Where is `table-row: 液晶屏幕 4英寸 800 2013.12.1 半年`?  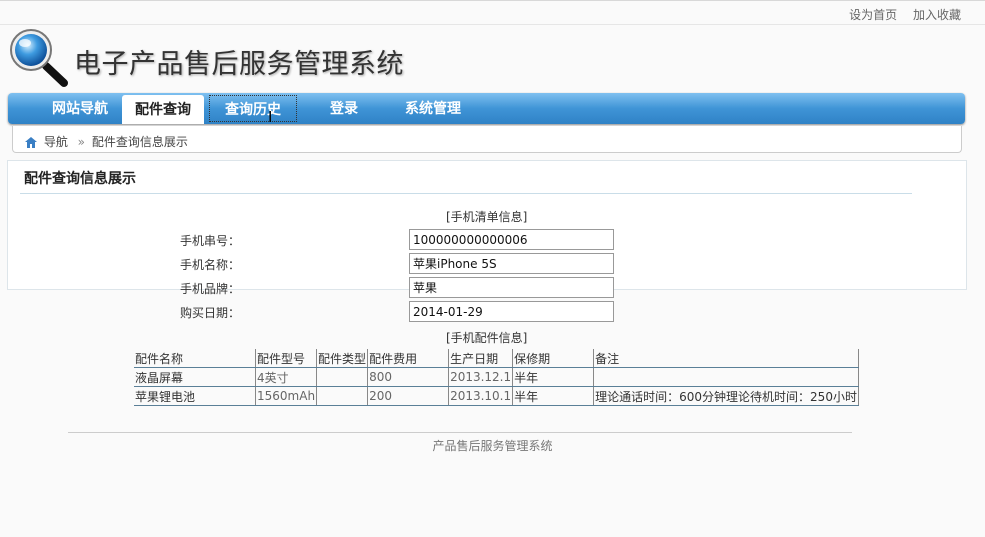
table-row: 液晶屏幕 4英寸 800 2013.12.1 半年 is located at coordinates (496, 377).